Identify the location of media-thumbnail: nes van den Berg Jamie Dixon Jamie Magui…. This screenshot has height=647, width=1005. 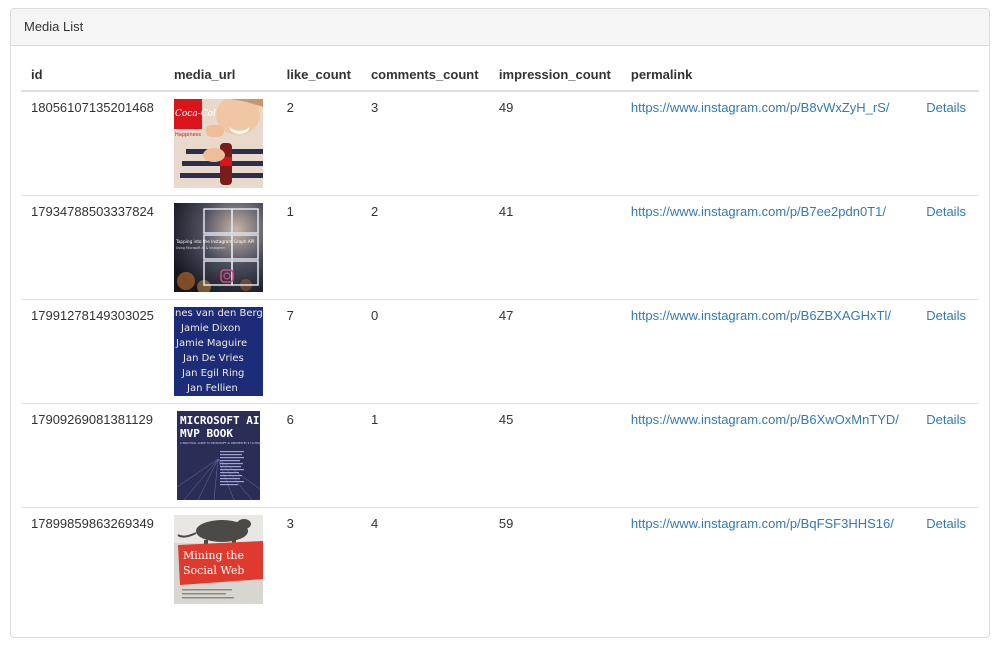
(218, 351).